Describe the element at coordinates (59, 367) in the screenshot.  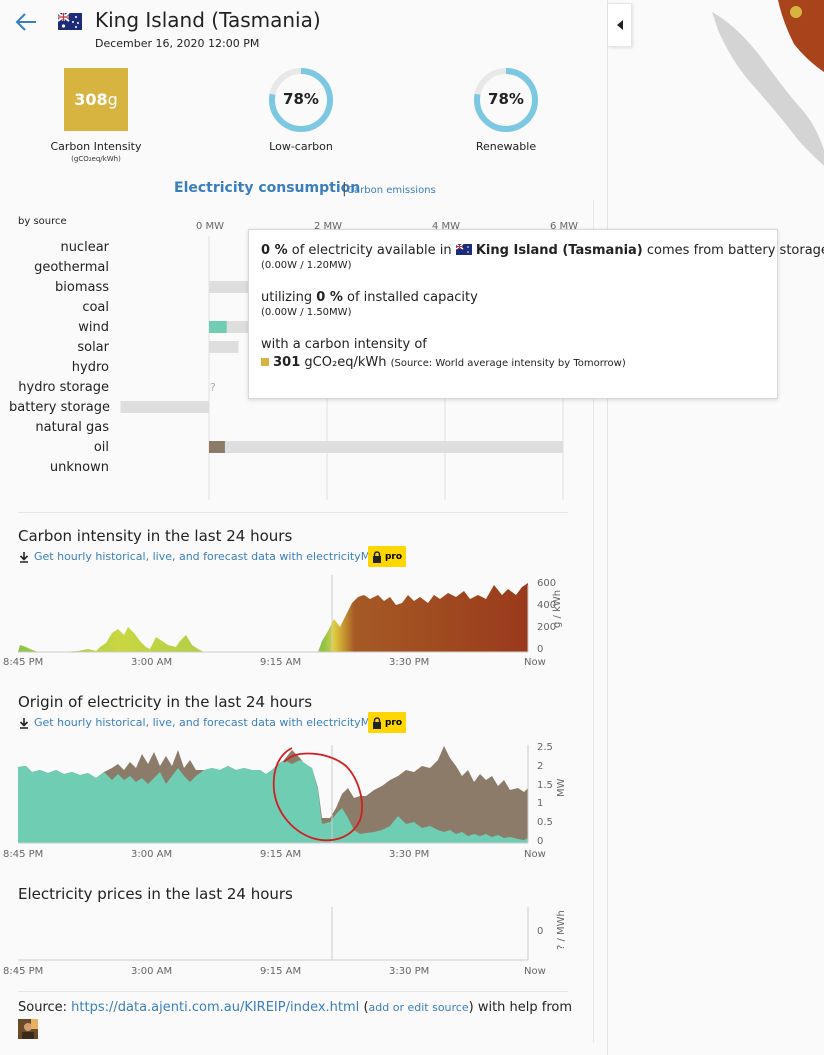
I see `source-row-label: hydro` at that location.